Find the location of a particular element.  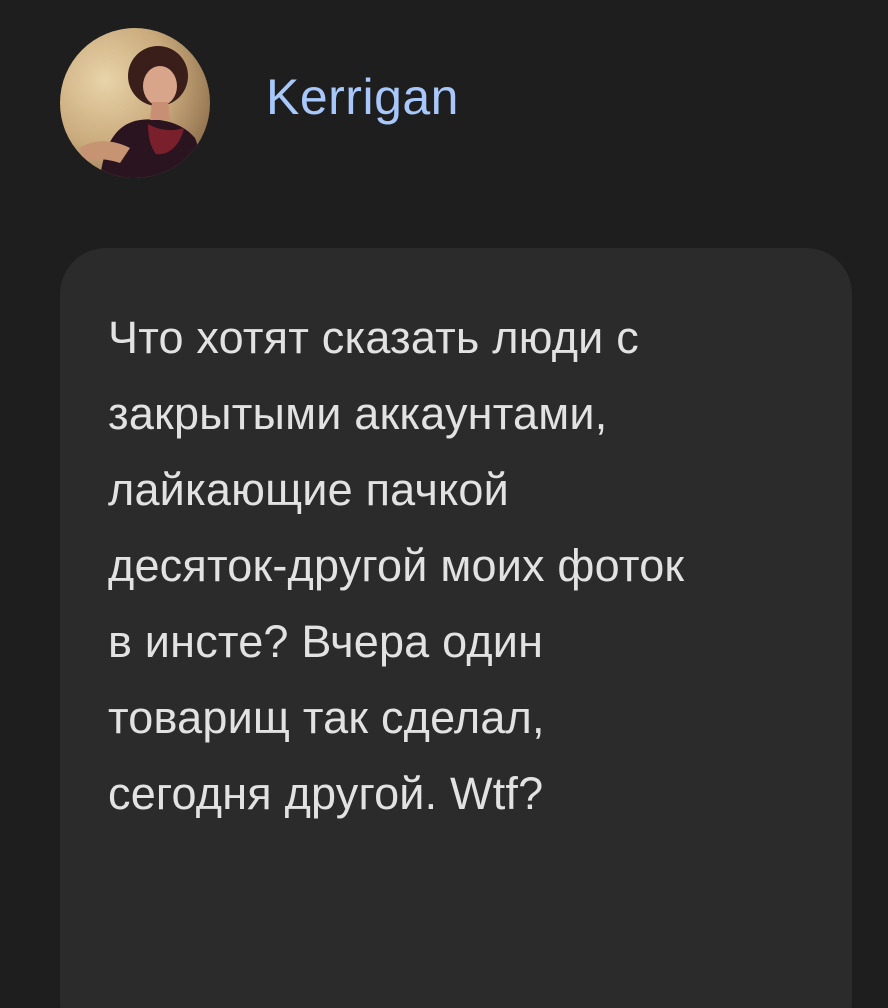

avatar-photo-icon is located at coordinates (135, 103).